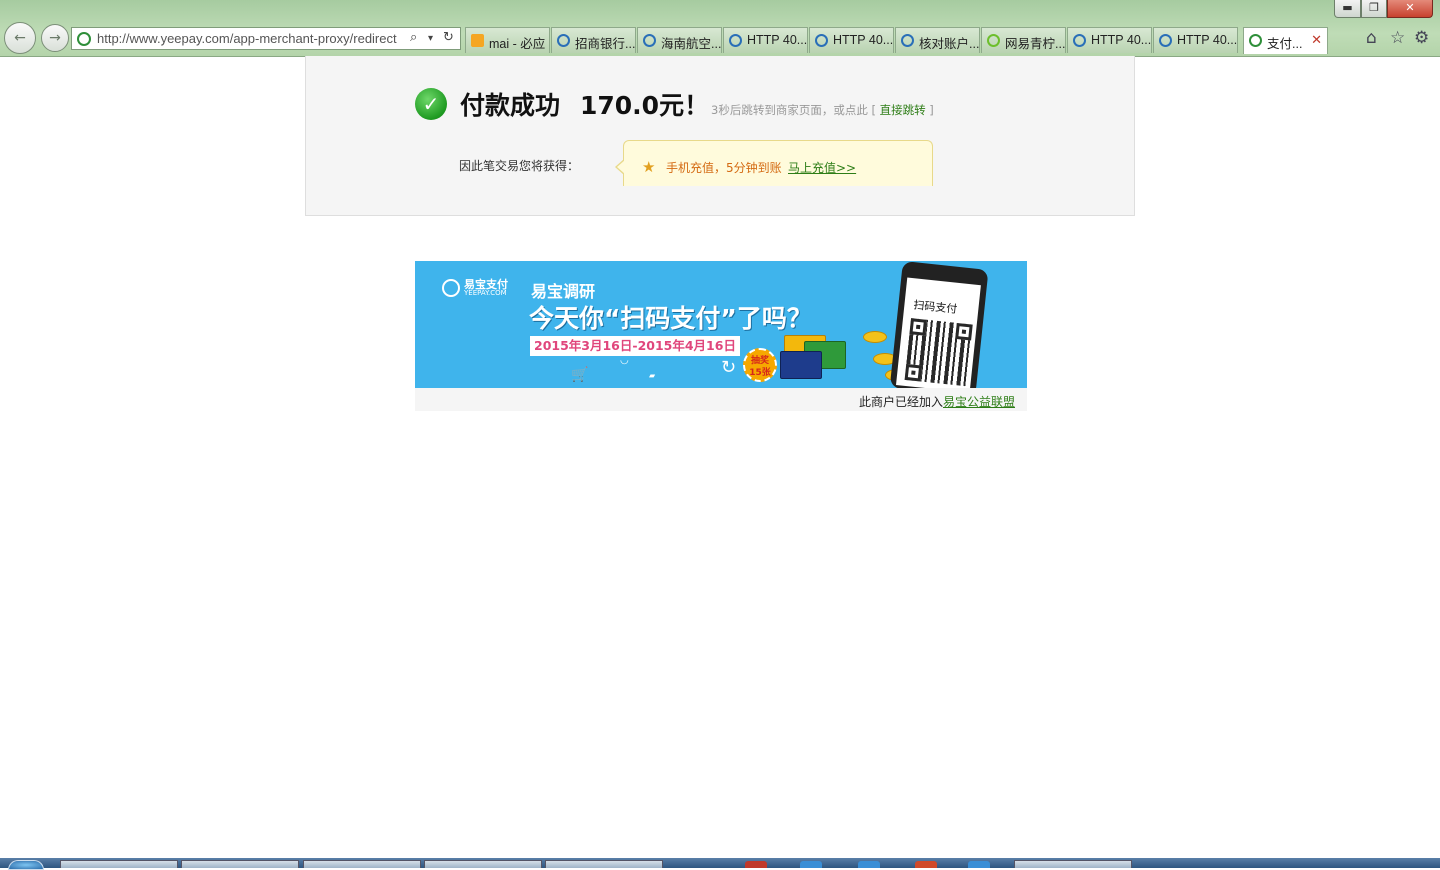  What do you see at coordinates (645, 105) in the screenshot?
I see `payment-amount: 170.0元！` at bounding box center [645, 105].